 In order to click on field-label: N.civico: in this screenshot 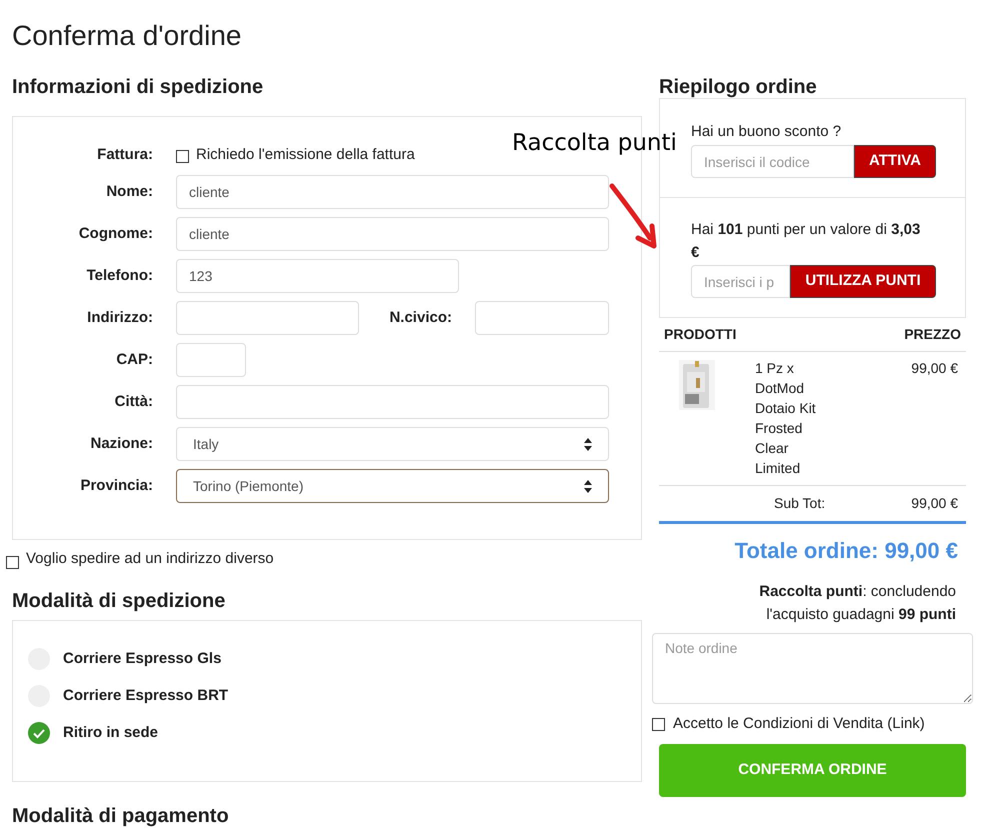, I will do `click(420, 318)`.